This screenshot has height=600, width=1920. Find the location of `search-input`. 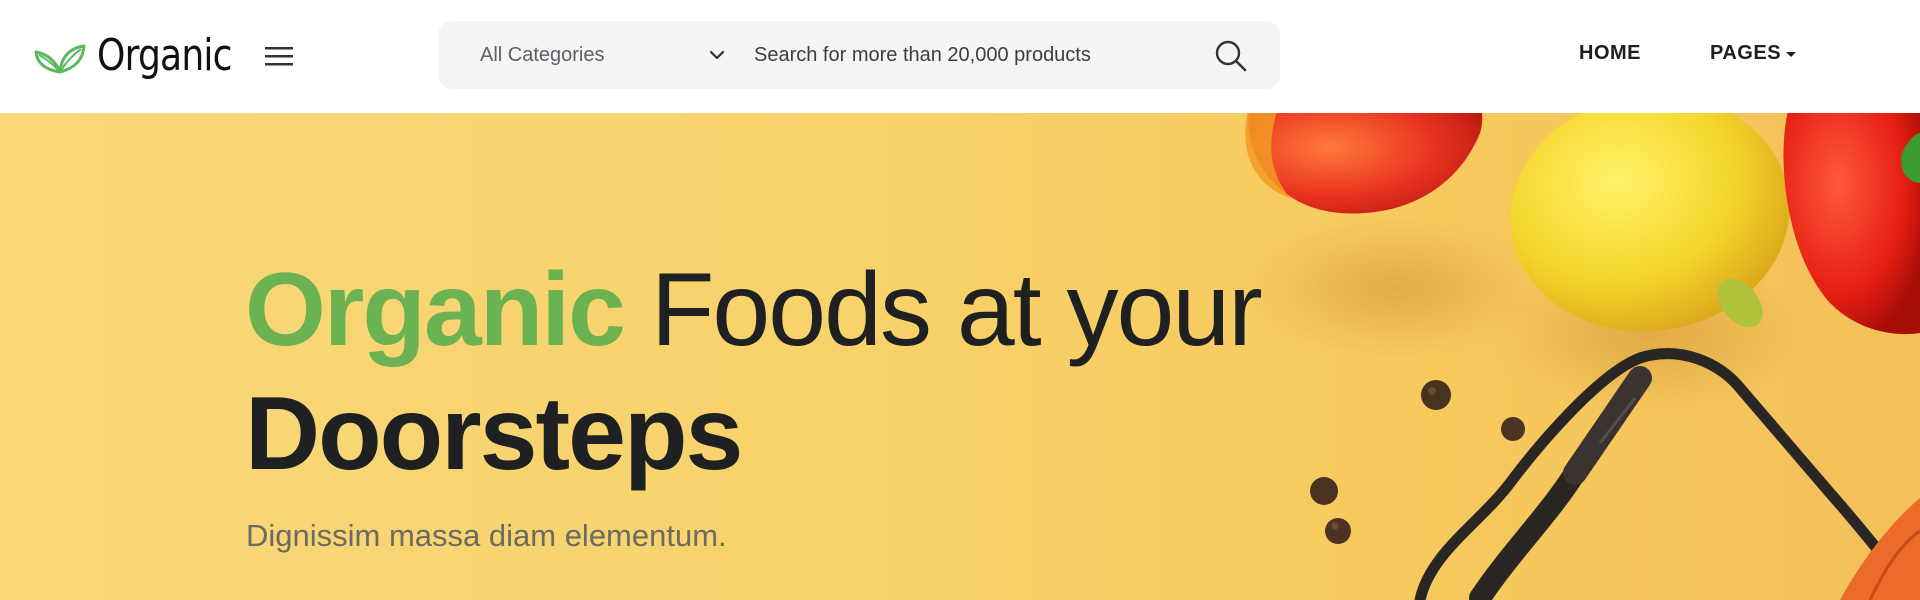

search-input is located at coordinates (969, 55).